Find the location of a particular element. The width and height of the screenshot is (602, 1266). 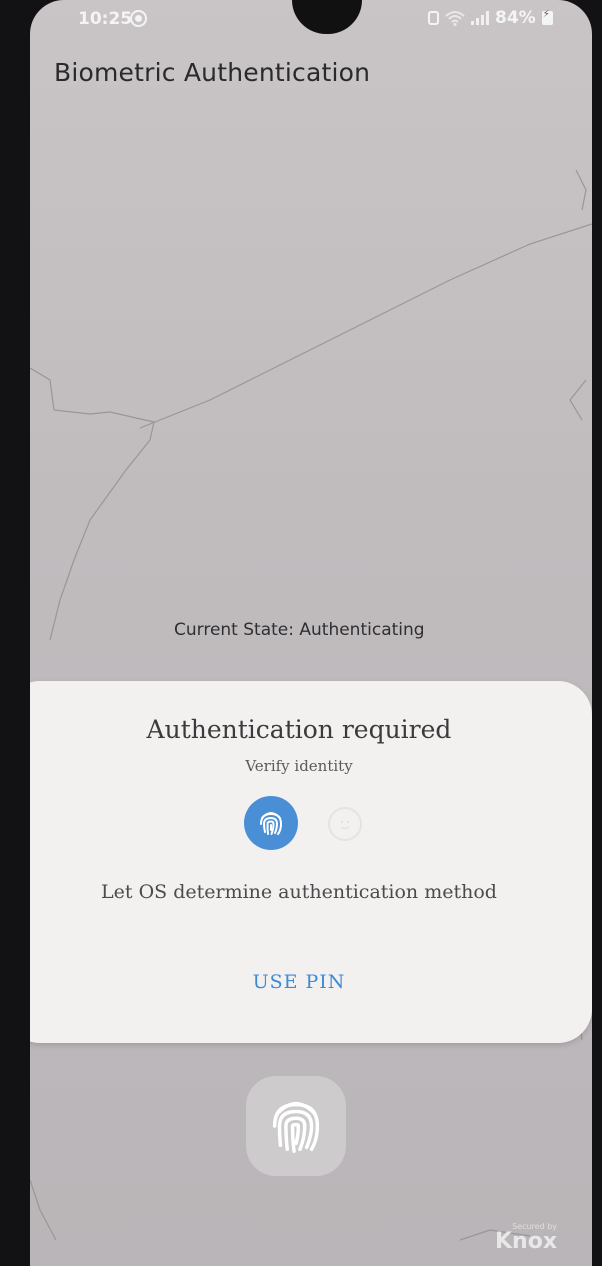

use-pin-button: USE PIN is located at coordinates (311, 982).